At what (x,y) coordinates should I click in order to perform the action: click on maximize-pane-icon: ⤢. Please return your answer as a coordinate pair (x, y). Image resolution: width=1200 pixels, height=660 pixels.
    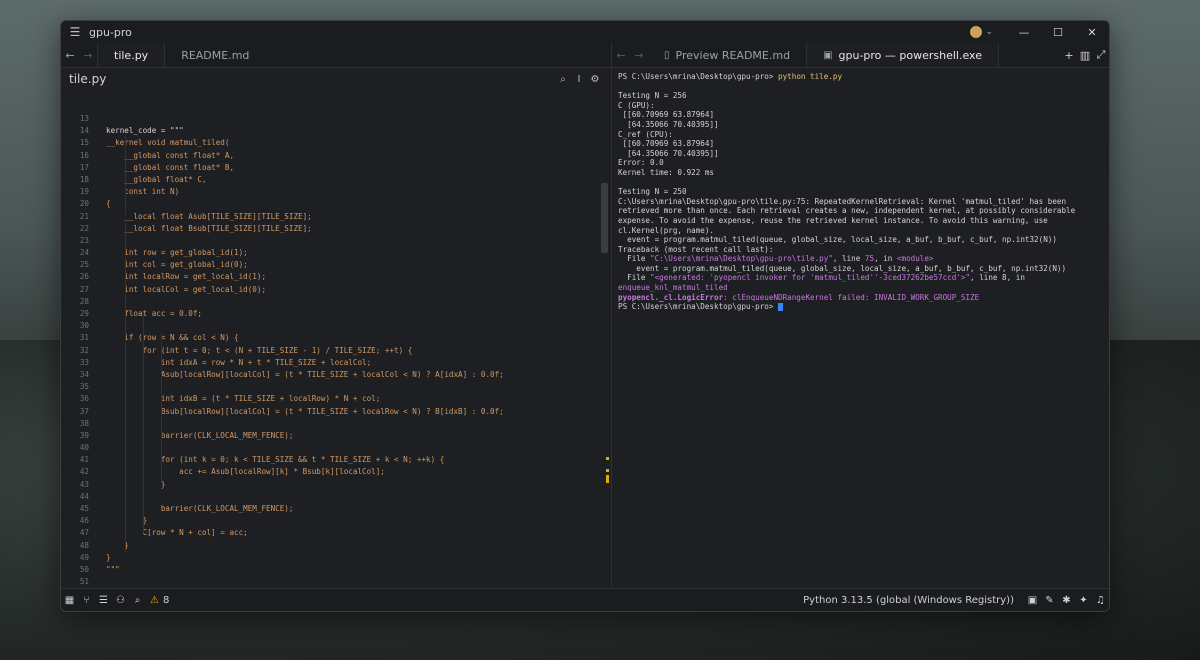
    Looking at the image, I should click on (1101, 55).